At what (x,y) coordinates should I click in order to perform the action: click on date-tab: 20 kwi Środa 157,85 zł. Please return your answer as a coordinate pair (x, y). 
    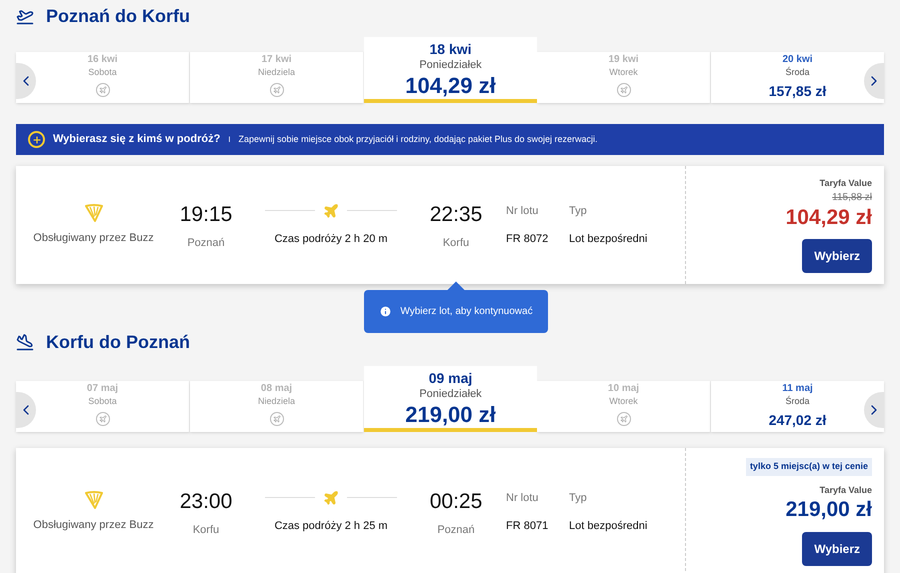
    Looking at the image, I should click on (797, 77).